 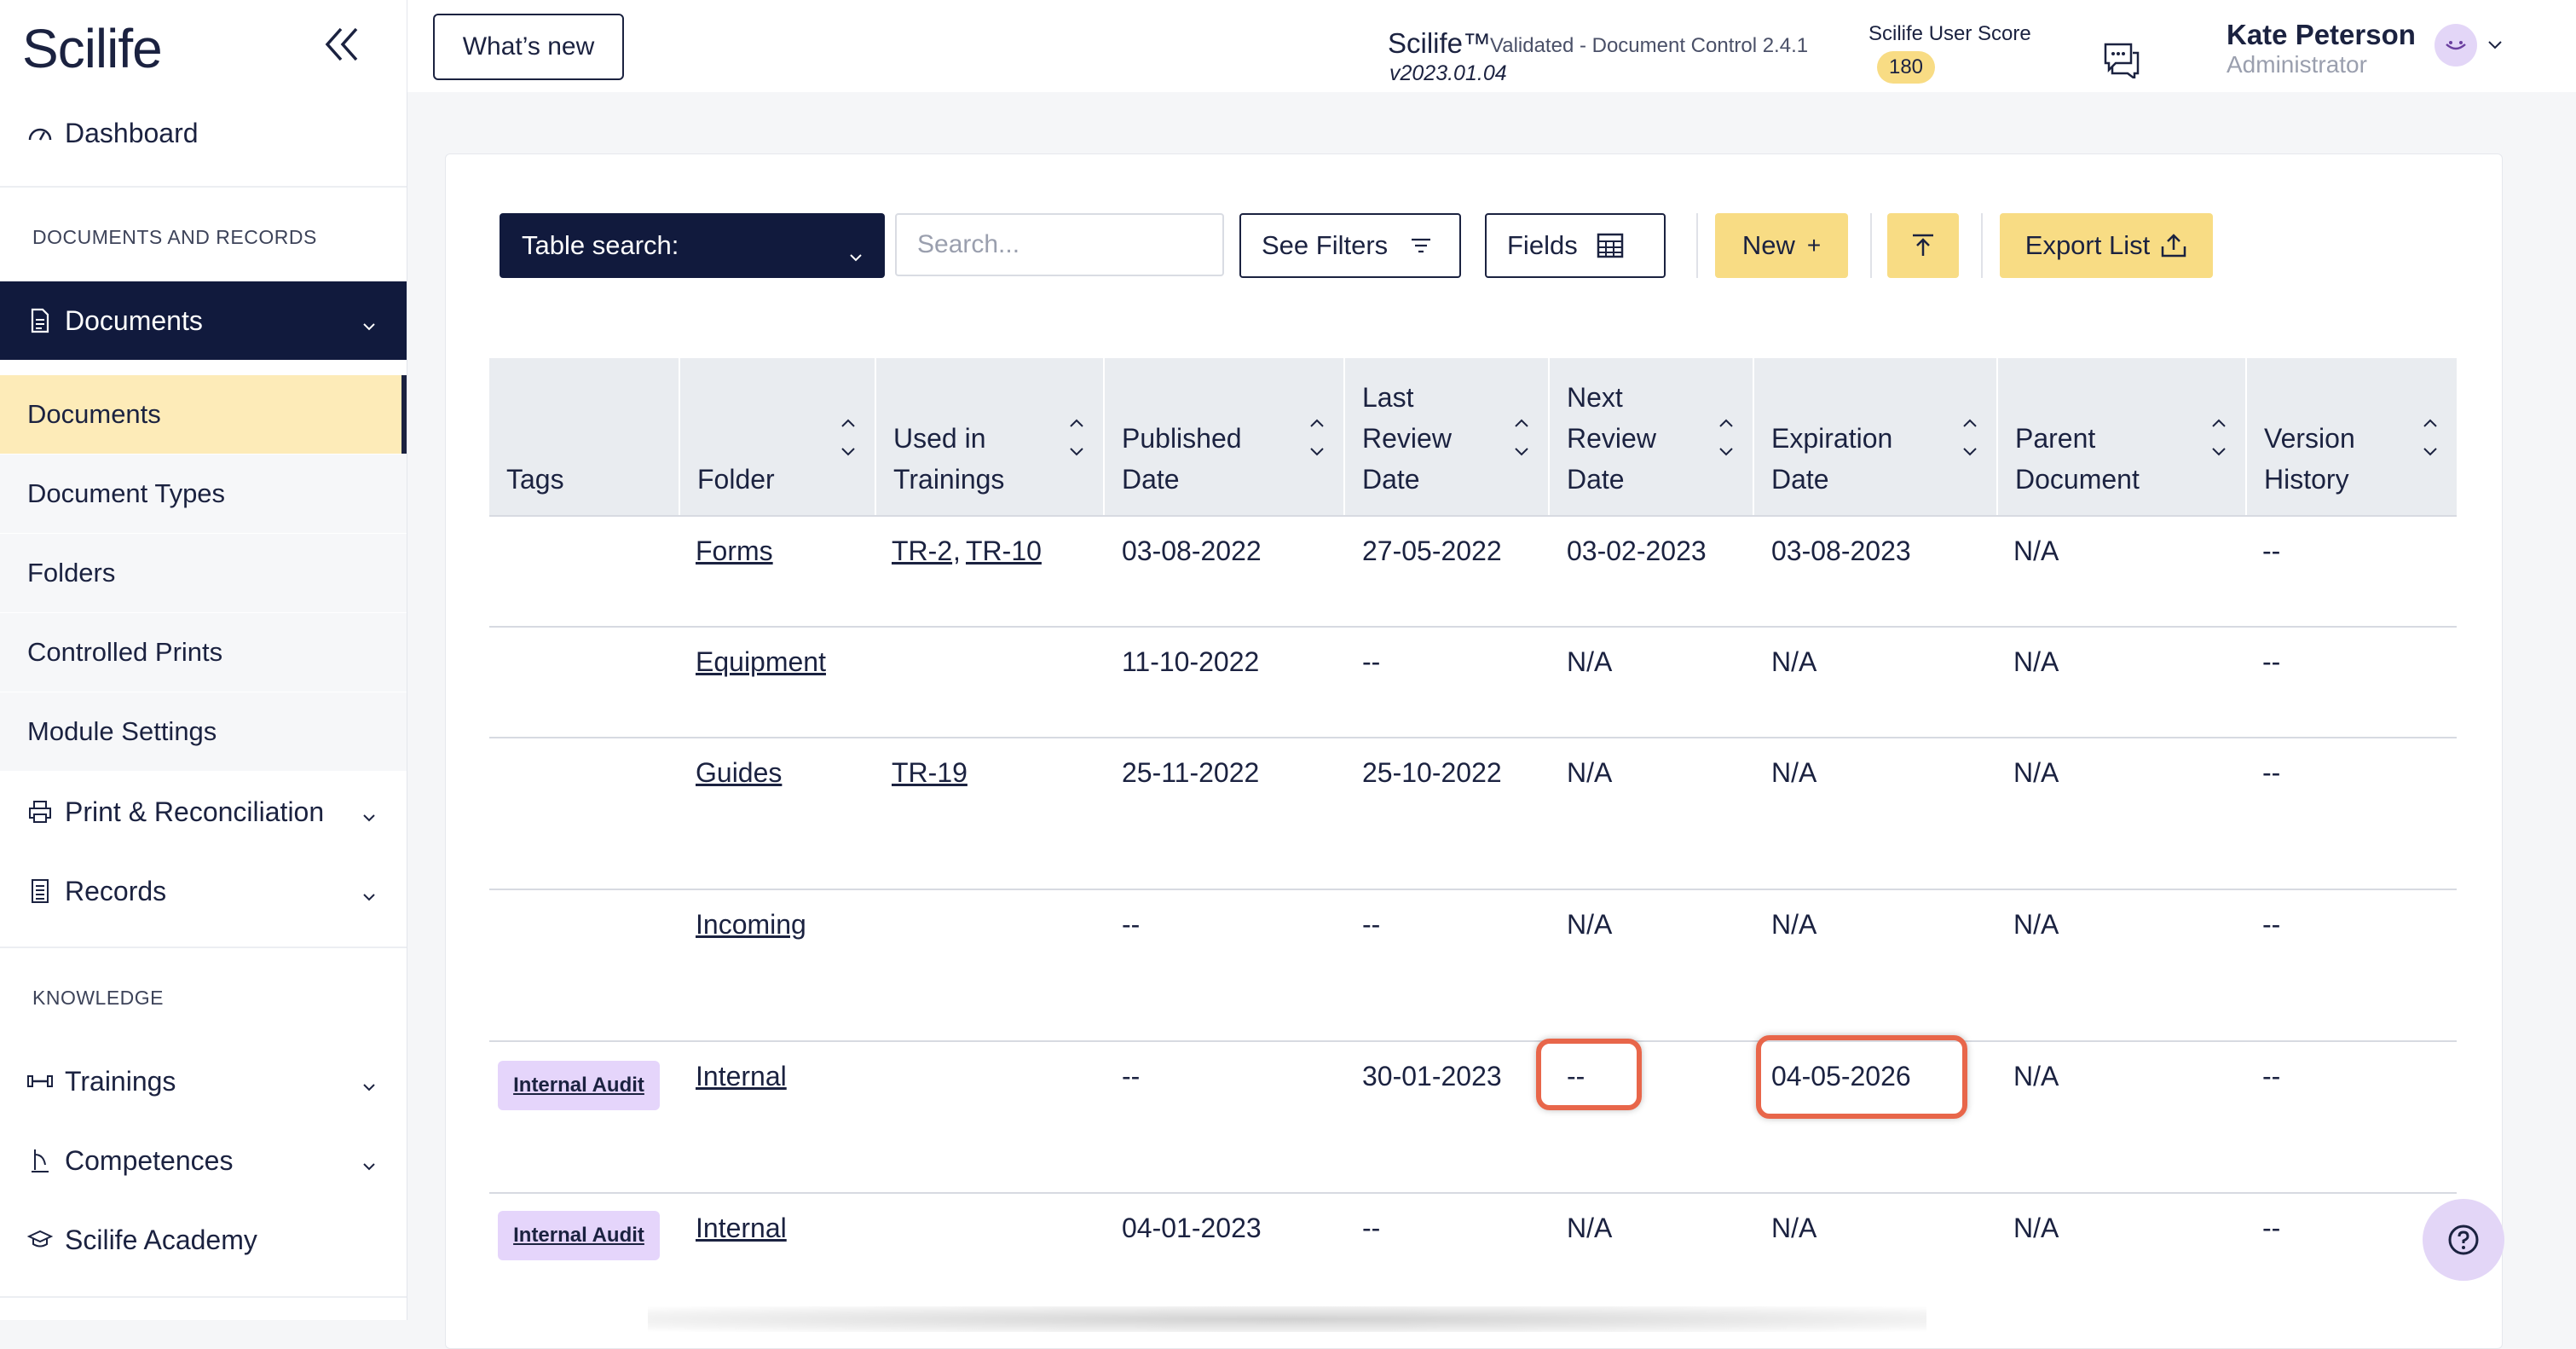 I want to click on nav-dashboard: Dashboard, so click(x=203, y=133).